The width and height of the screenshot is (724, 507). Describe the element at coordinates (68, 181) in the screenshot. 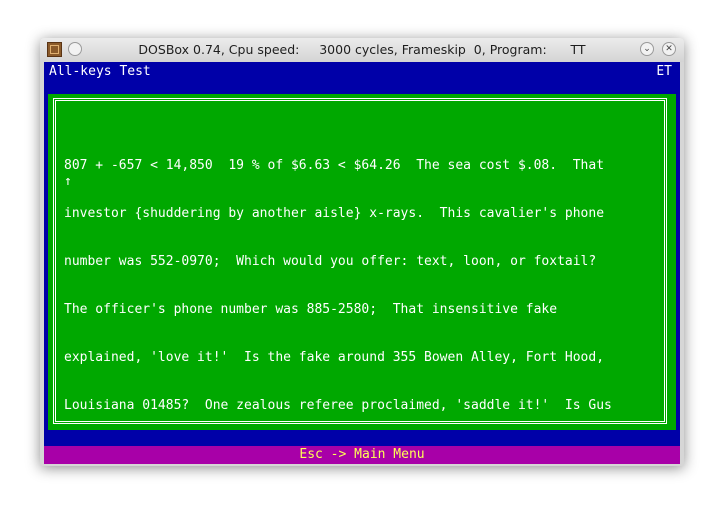

I see `cursor-arrow: ↑` at that location.